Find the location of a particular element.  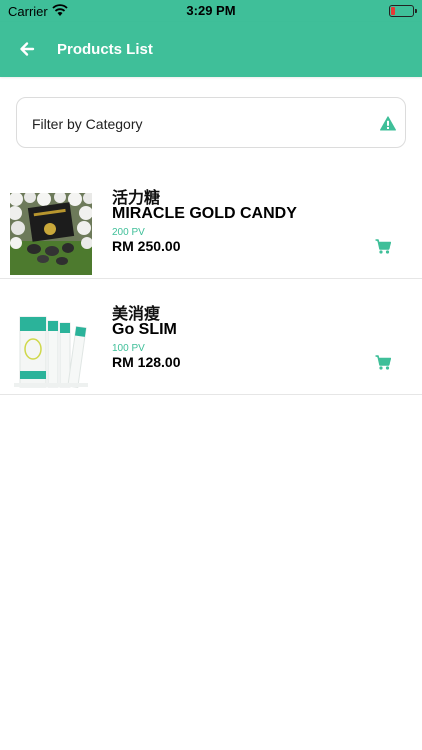

product-pv: 200 PV is located at coordinates (128, 232).